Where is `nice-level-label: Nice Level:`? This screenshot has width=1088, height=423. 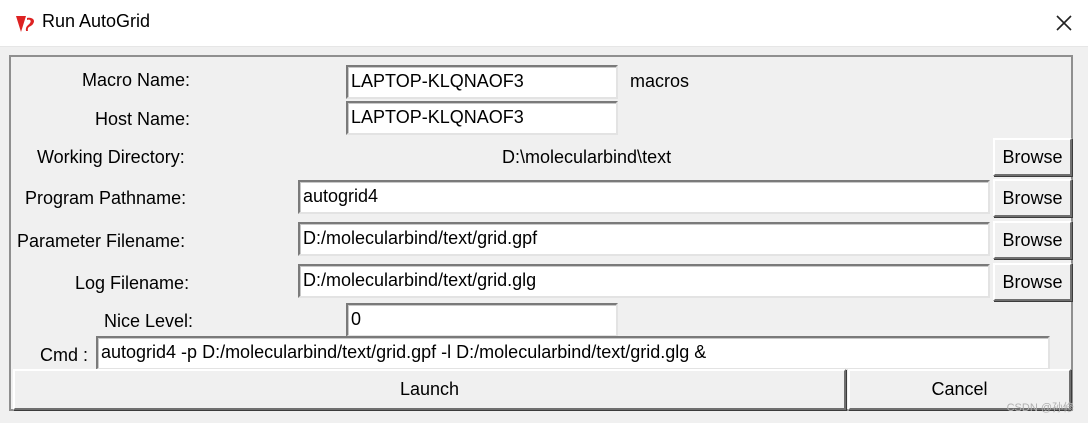
nice-level-label: Nice Level: is located at coordinates (149, 321).